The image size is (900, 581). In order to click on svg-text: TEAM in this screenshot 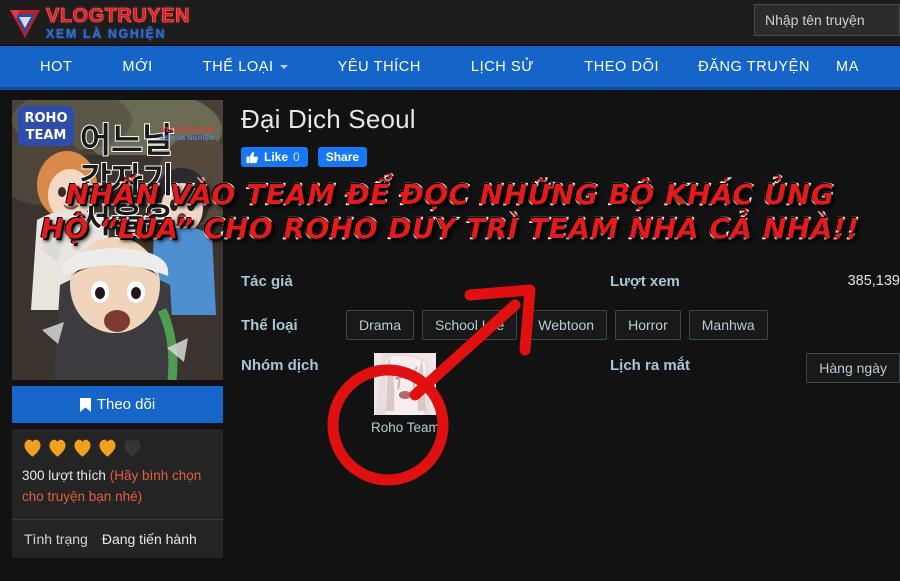, I will do `click(46, 135)`.